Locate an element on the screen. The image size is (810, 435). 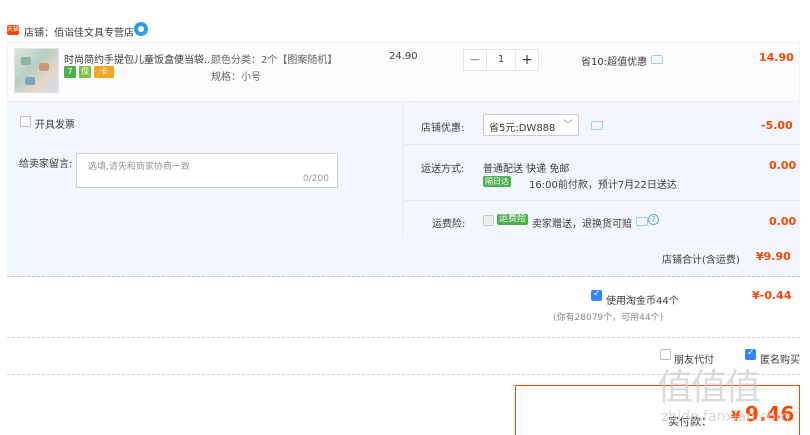
watermark-logo: 值值值 is located at coordinates (709, 387).